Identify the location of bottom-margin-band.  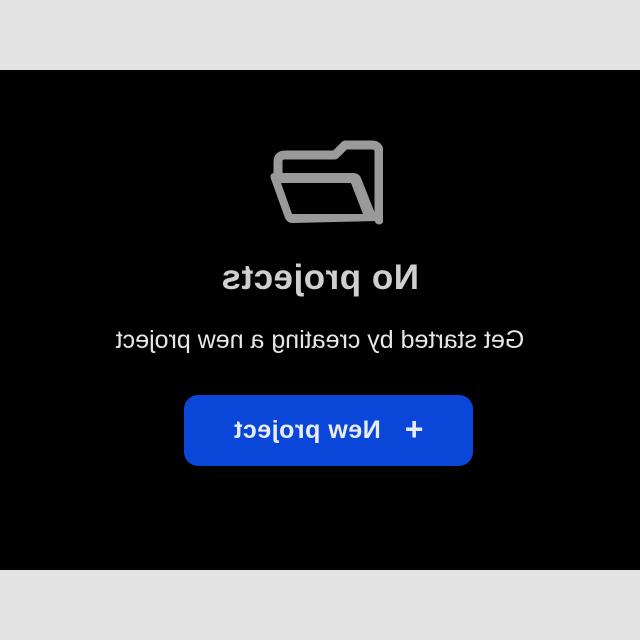
(320, 605).